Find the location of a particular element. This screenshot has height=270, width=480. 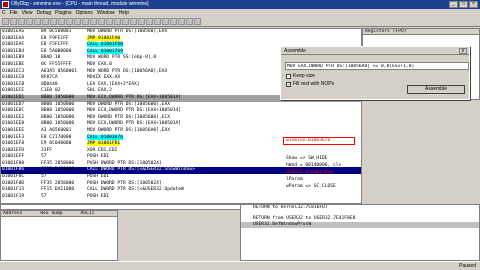

menu-item: Plugins is located at coordinates (63, 13).